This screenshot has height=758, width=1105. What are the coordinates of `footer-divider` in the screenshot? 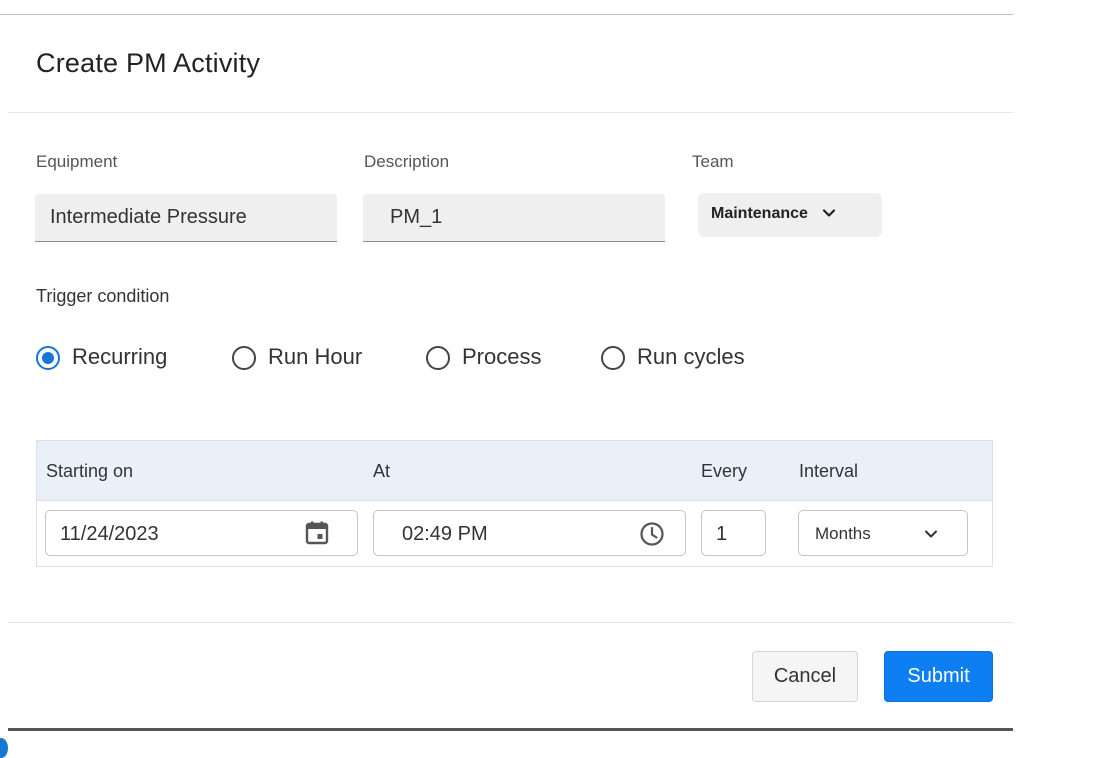 It's located at (510, 622).